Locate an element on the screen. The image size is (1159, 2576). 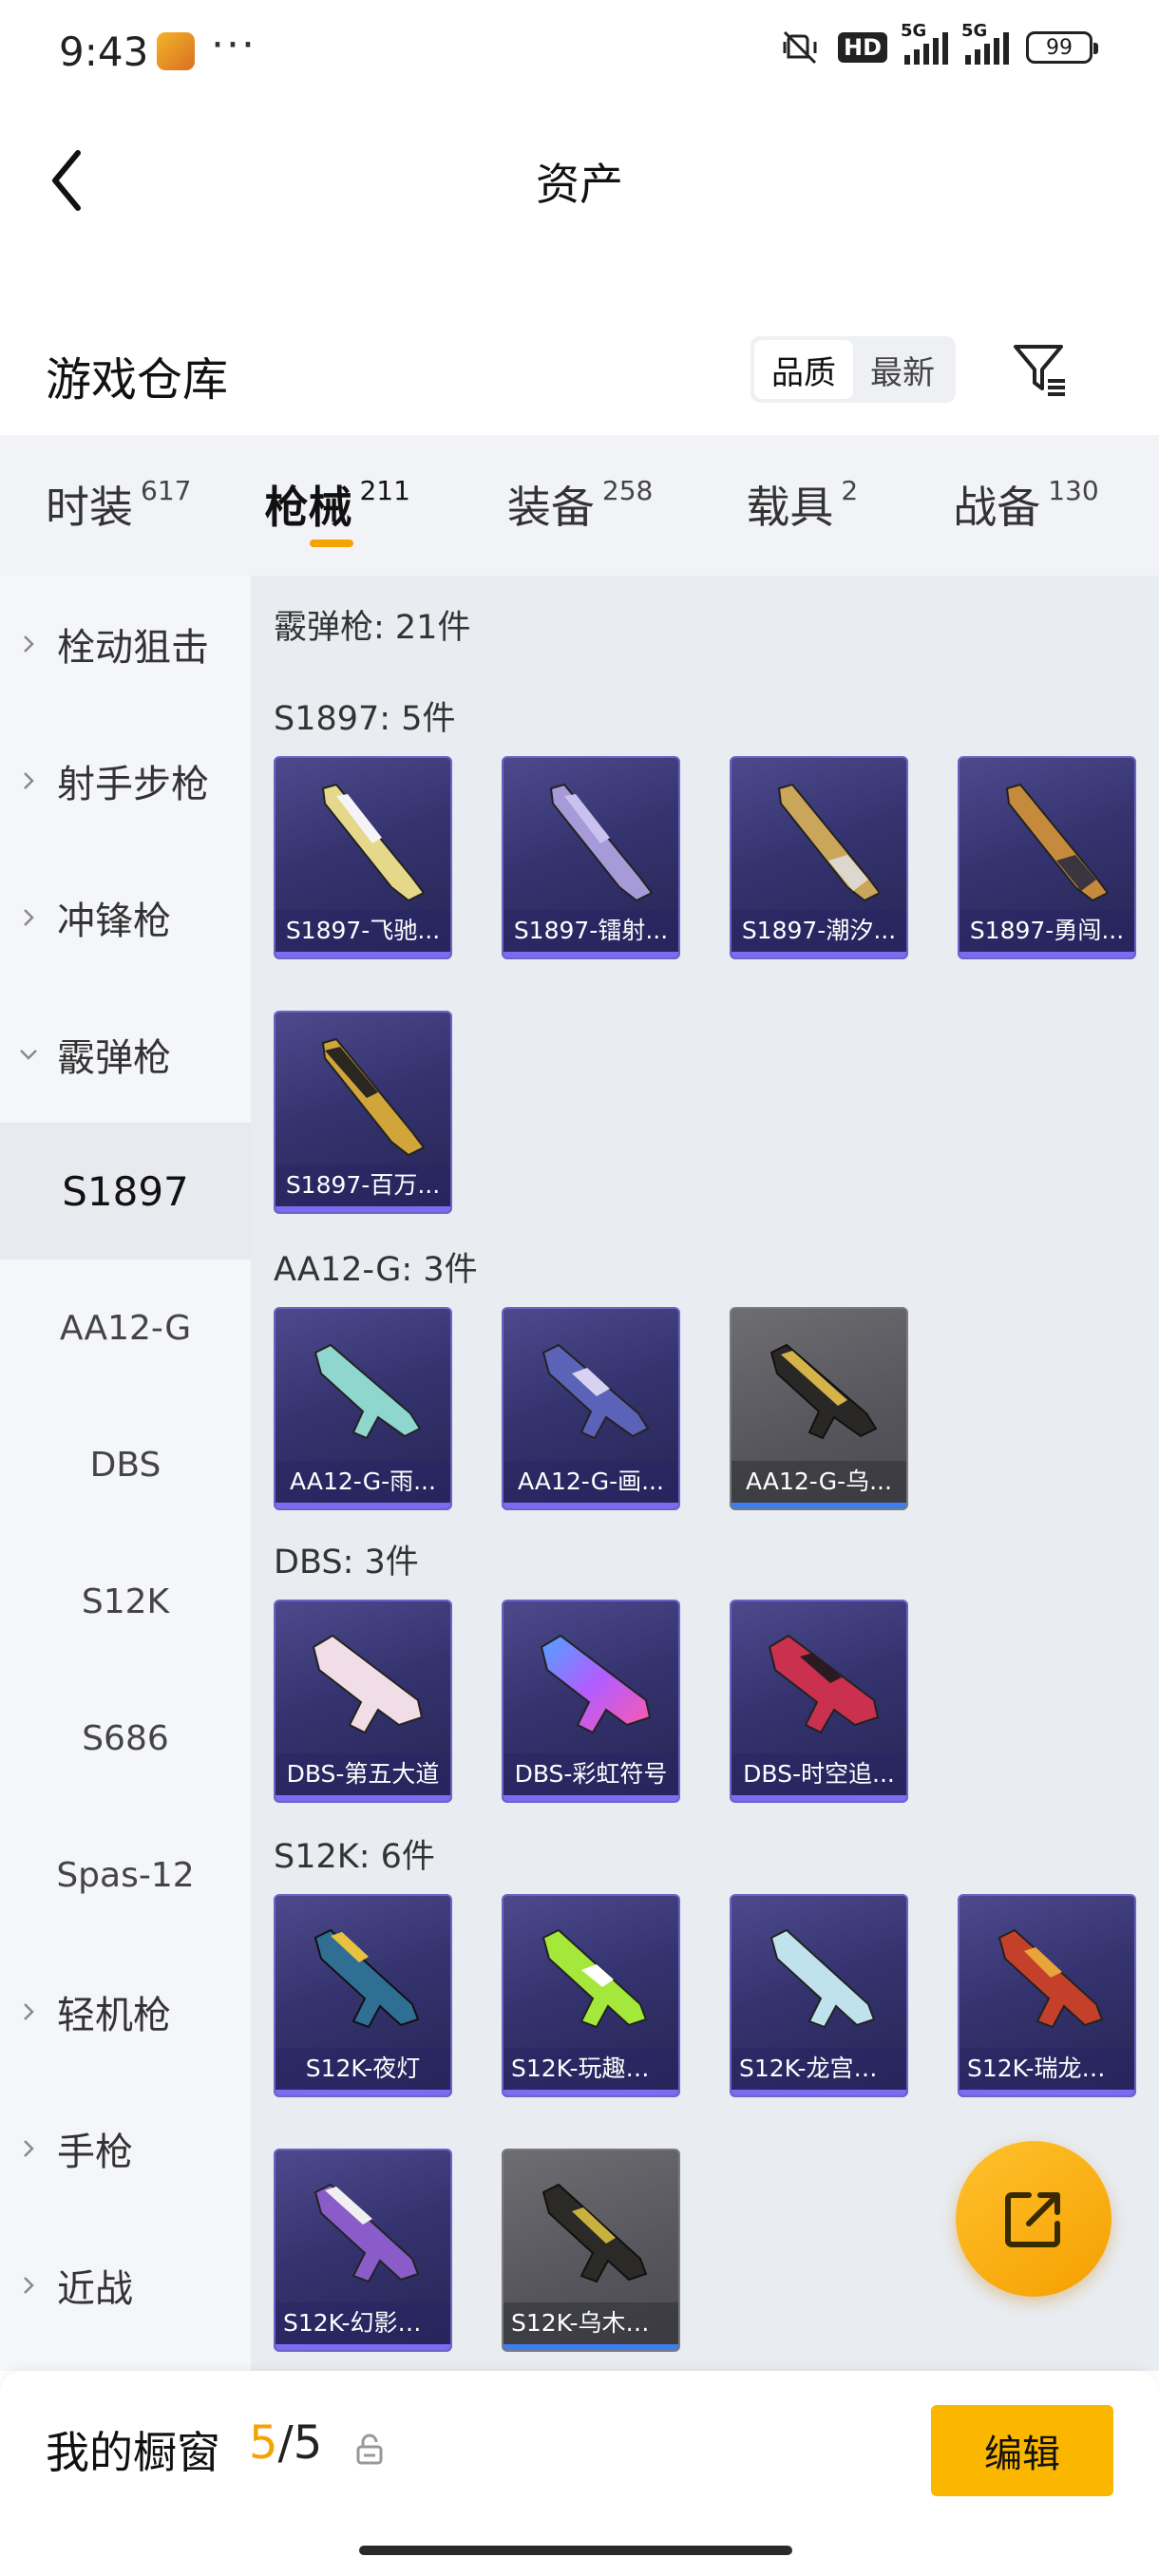
category-tabs: 时装 617 枪械 211 装备 258 载具 2 战备 130 is located at coordinates (579, 506).